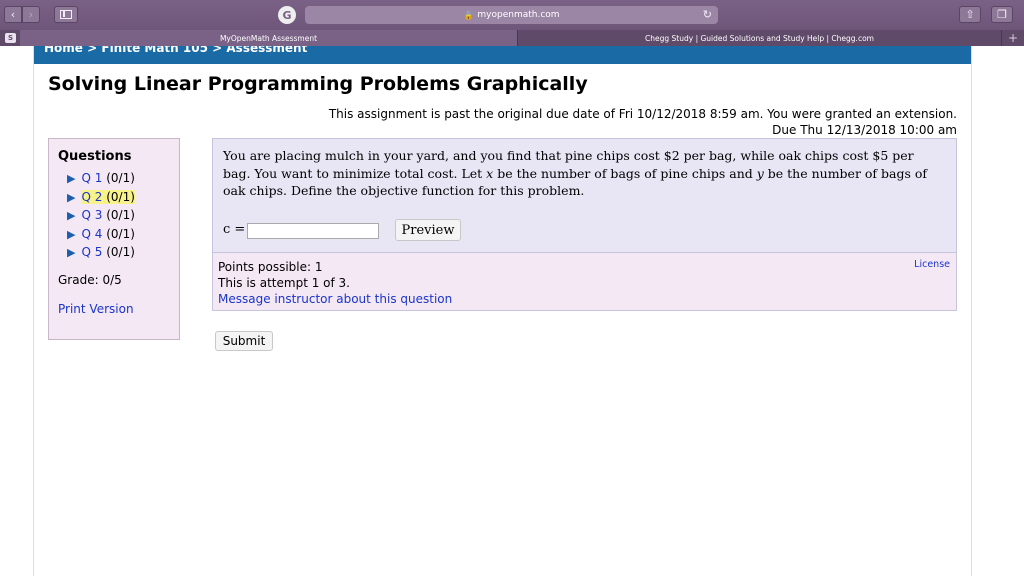 Image resolution: width=1024 pixels, height=576 pixels. Describe the element at coordinates (313, 231) in the screenshot. I see `answer-input` at that location.